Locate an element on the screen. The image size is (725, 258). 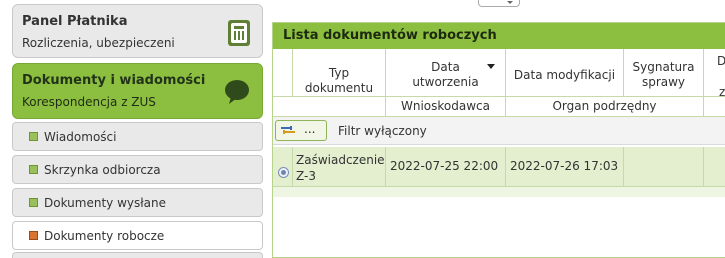
sidebar-item-dokumenty-wyslane: Dokumenty wysłane is located at coordinates (137, 202).